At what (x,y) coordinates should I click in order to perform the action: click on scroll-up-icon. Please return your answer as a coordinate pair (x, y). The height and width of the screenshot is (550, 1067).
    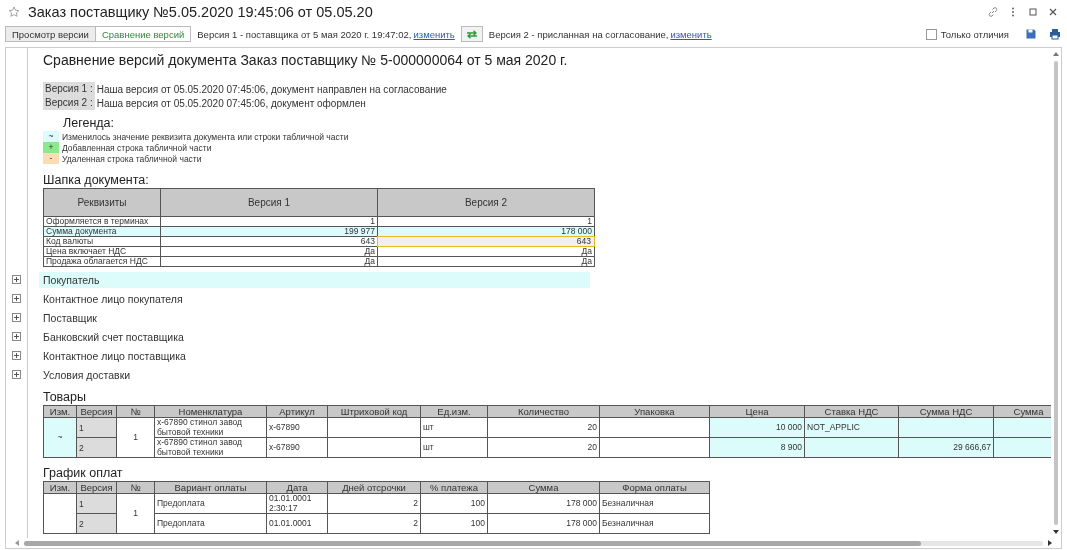
    Looking at the image, I should click on (1056, 54).